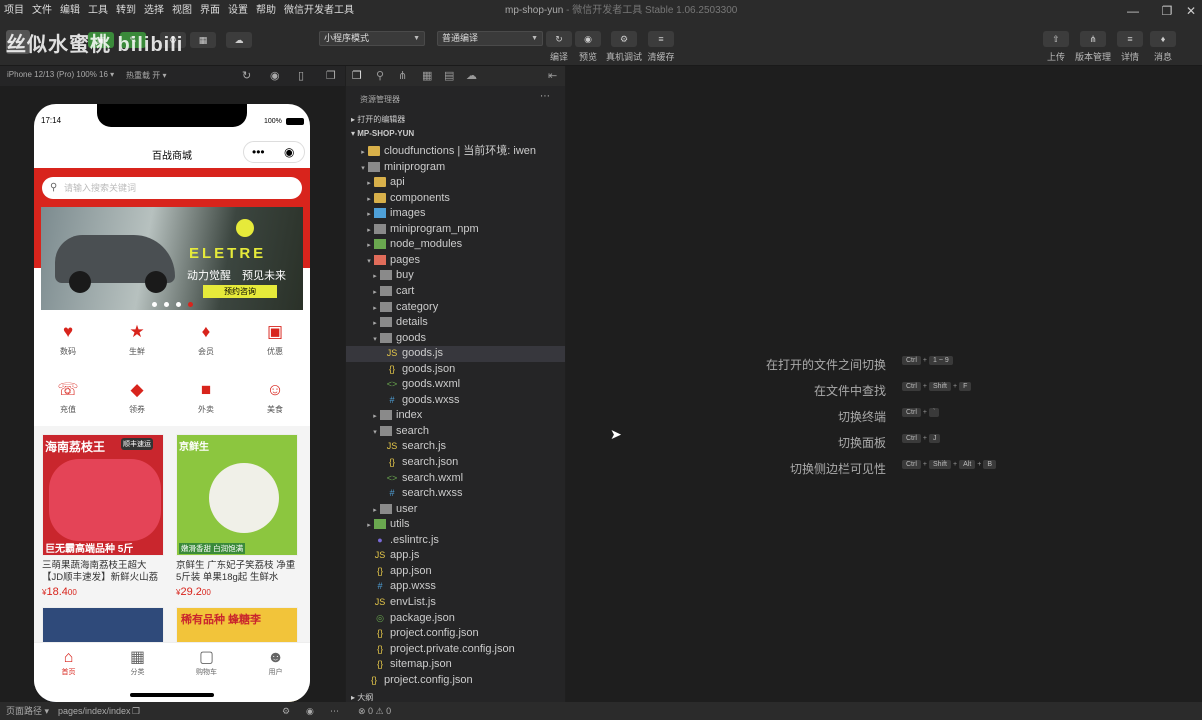 The image size is (1202, 720). What do you see at coordinates (455, 183) in the screenshot?
I see `tree-folder: ▸ api` at bounding box center [455, 183].